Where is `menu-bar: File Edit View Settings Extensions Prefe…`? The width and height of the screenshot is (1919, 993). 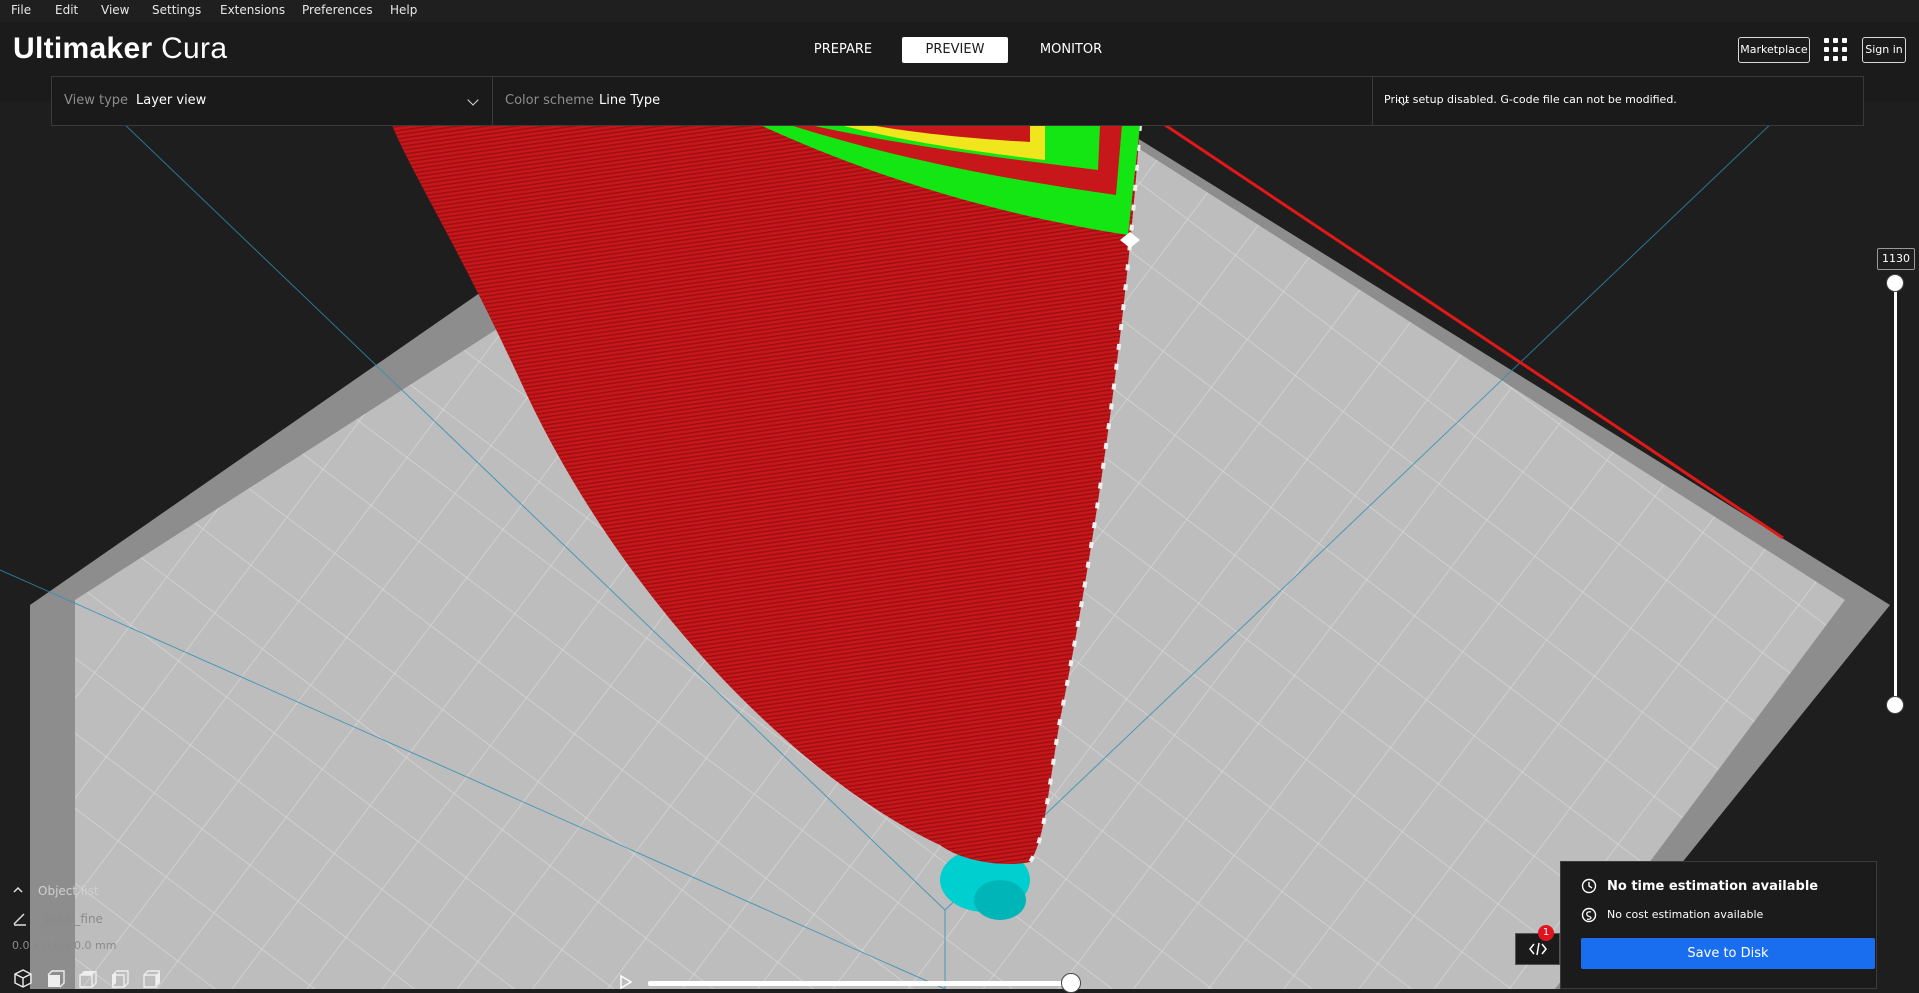
menu-bar: File Edit View Settings Extensions Prefe… is located at coordinates (959, 11).